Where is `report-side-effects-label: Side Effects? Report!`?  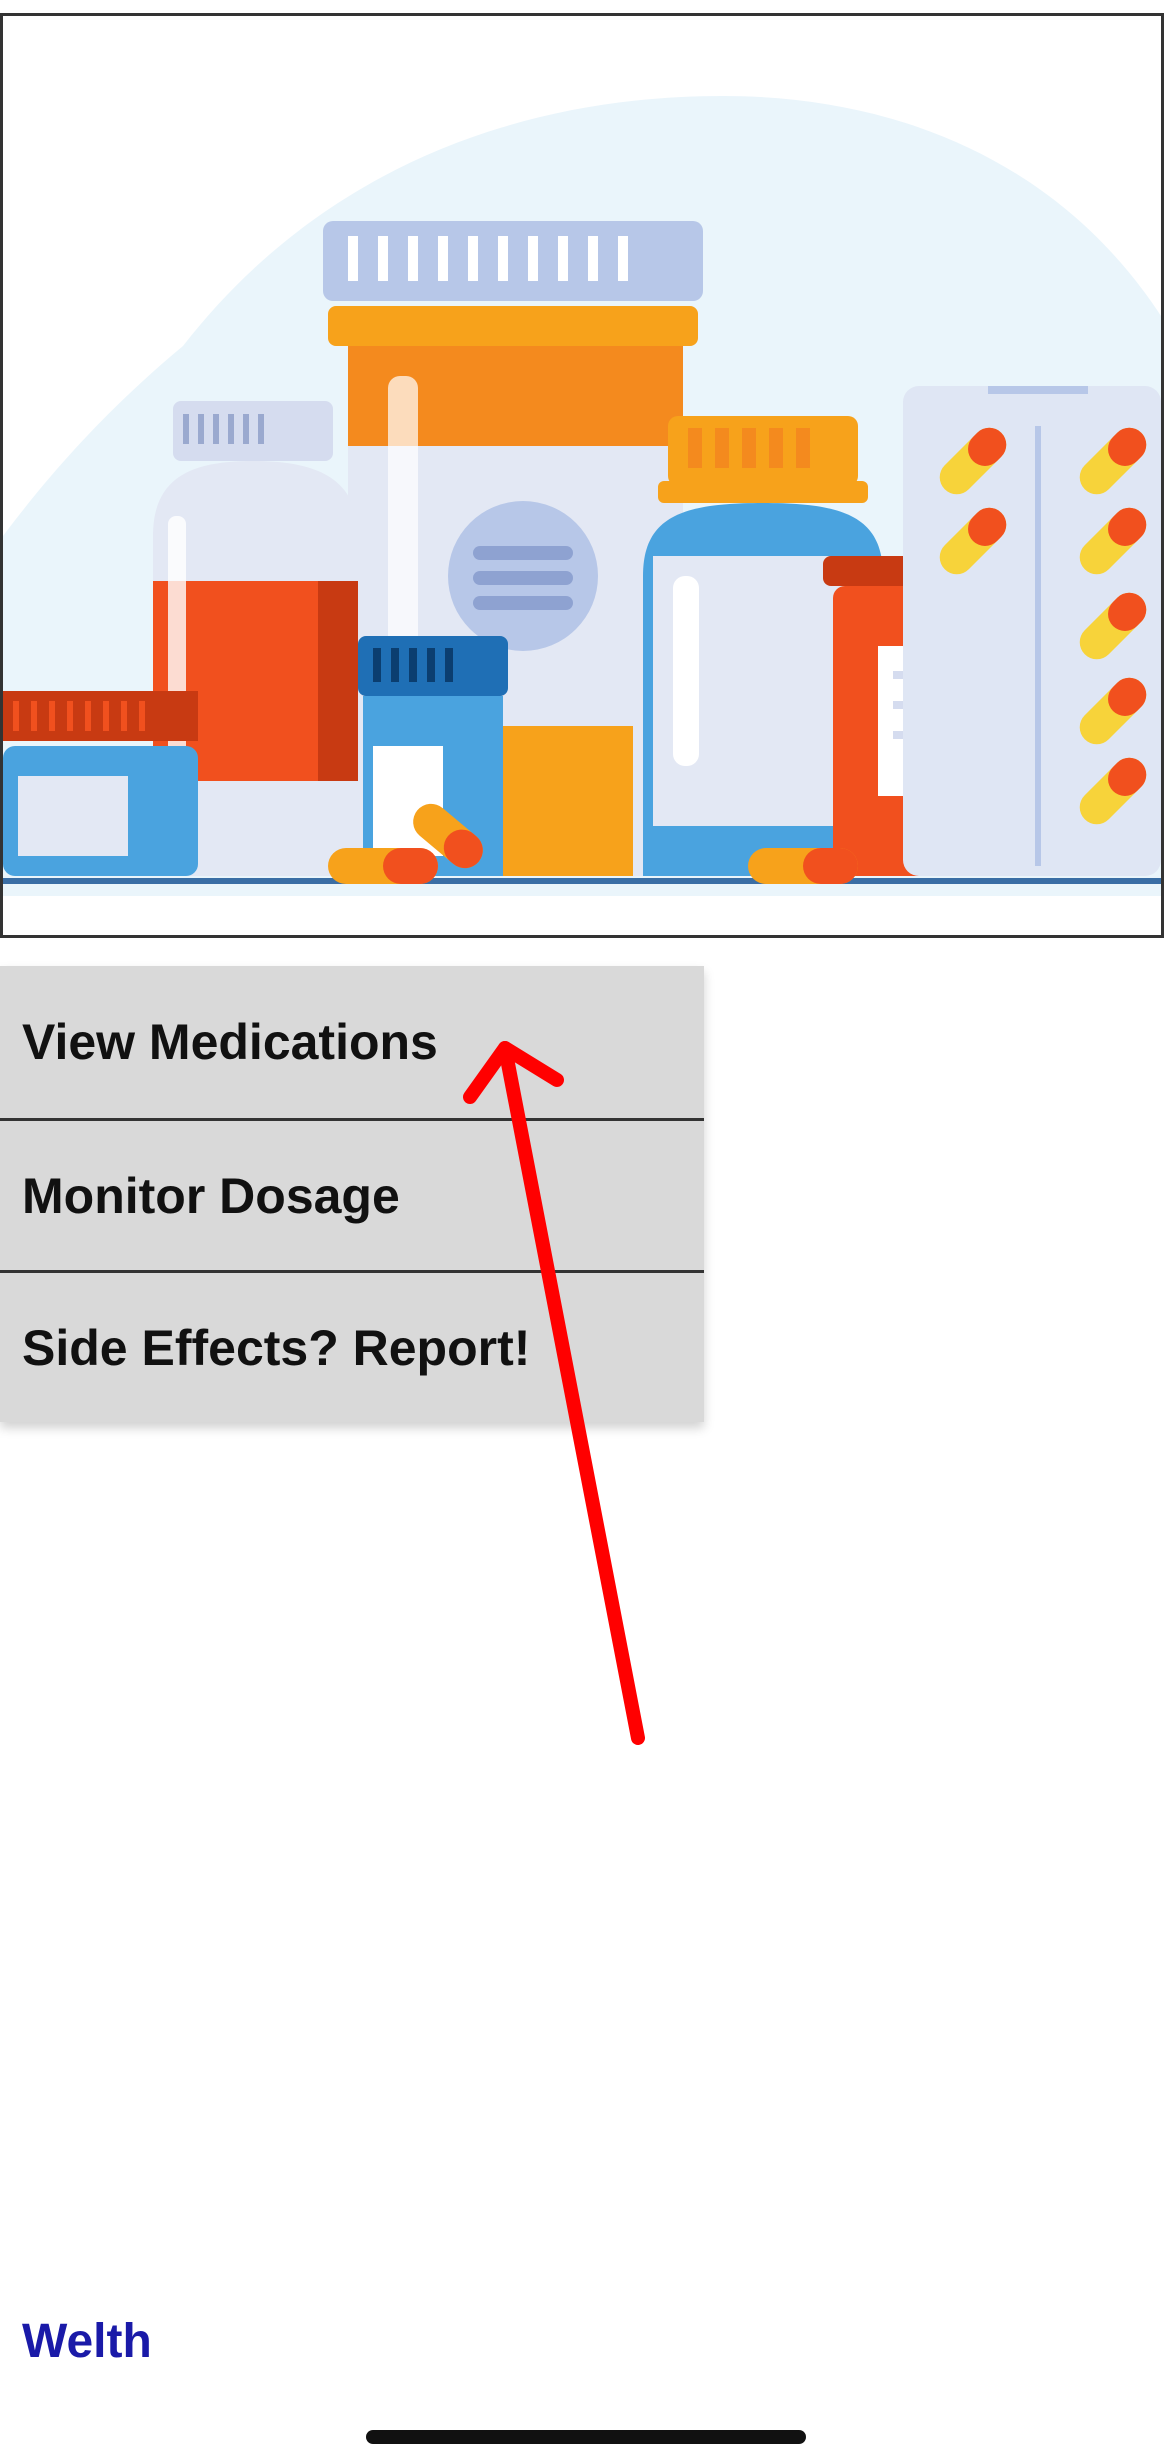 report-side-effects-label: Side Effects? Report! is located at coordinates (276, 1347).